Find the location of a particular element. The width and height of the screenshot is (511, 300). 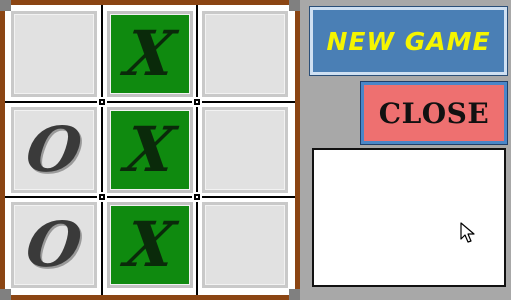

frame-right is located at coordinates (297, 150).